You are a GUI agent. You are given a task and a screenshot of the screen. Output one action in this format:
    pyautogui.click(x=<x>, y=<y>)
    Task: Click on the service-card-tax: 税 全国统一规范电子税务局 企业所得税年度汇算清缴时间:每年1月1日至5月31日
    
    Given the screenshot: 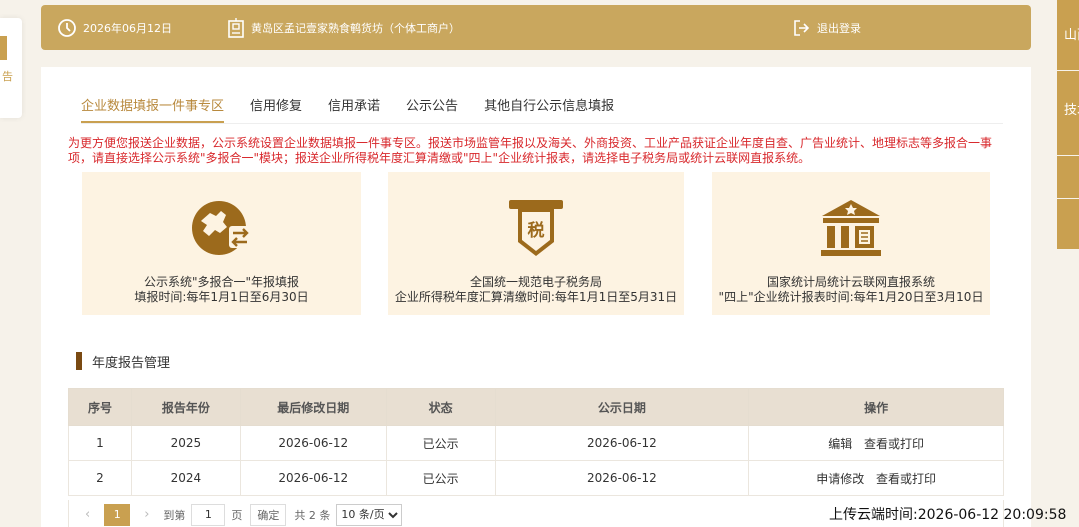 What is the action you would take?
    pyautogui.click(x=536, y=243)
    